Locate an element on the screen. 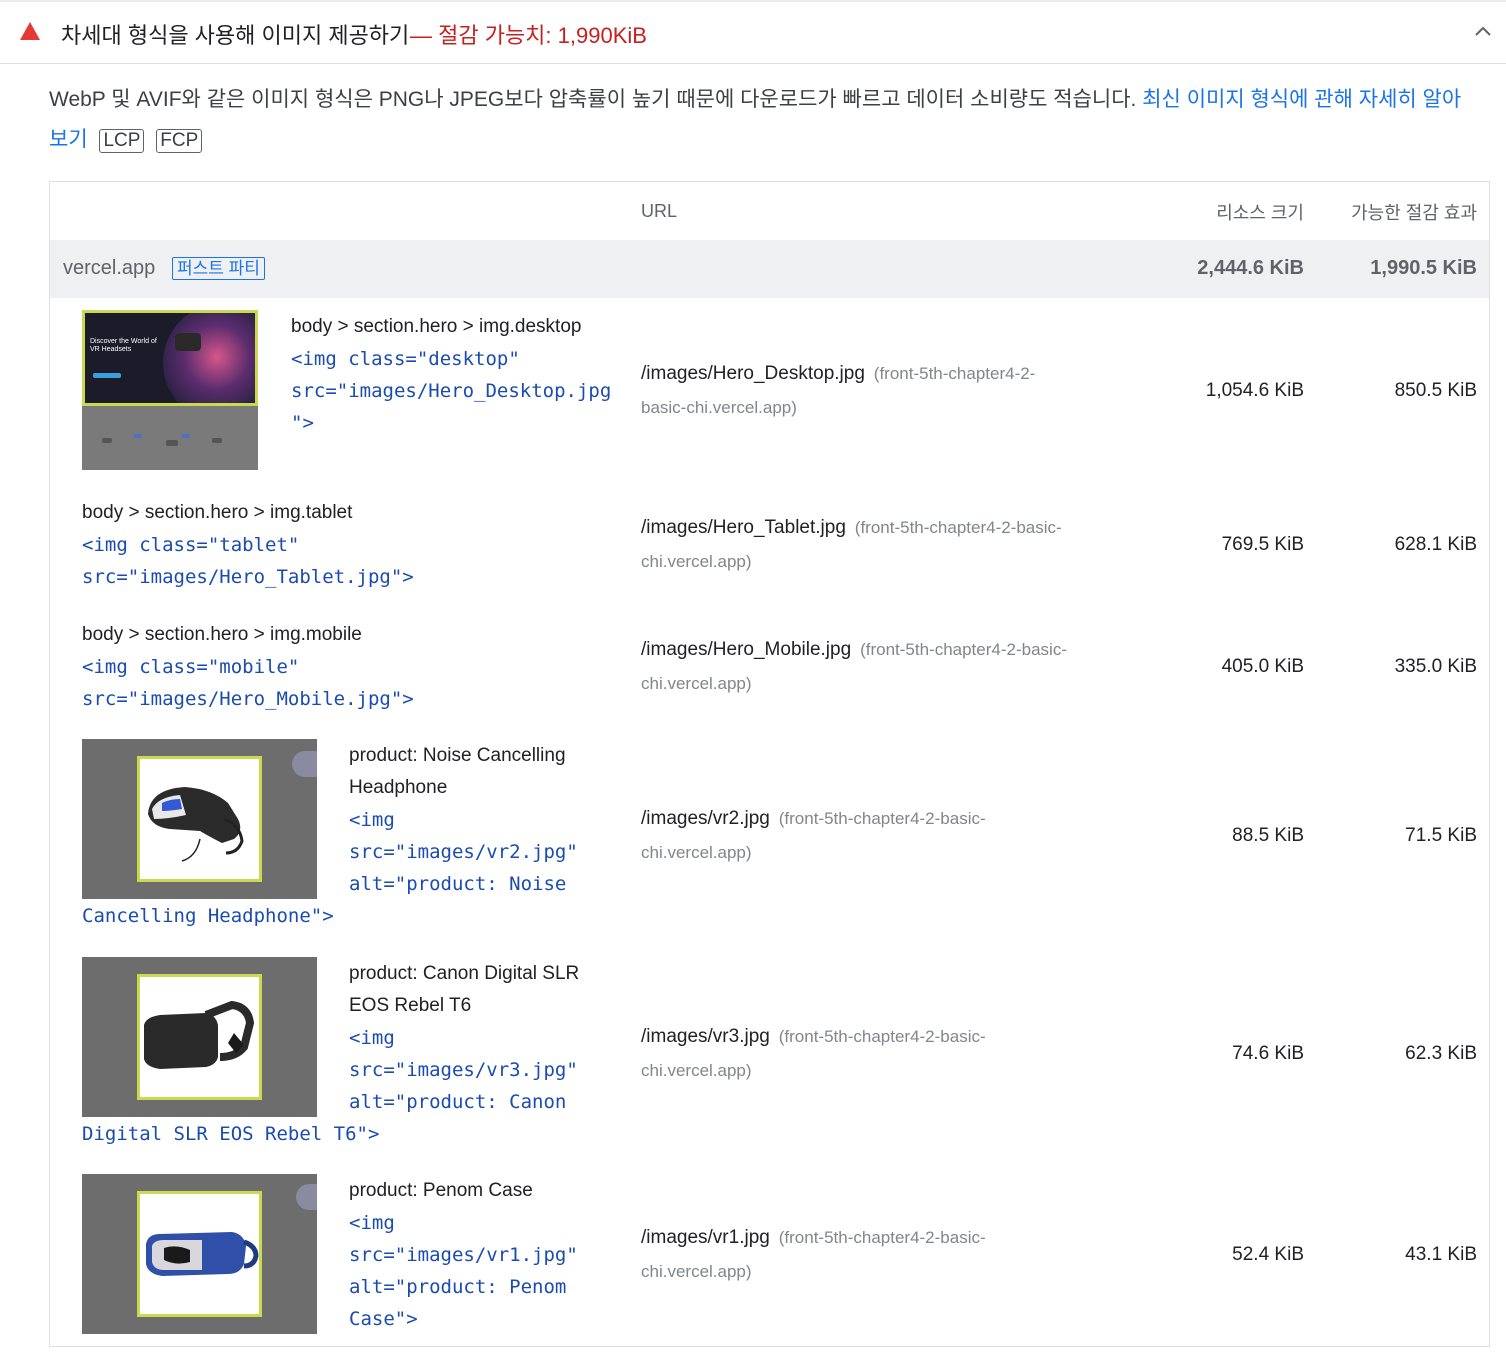 The height and width of the screenshot is (1372, 1506). savings-value: 71.5 KiB is located at coordinates (1441, 835).